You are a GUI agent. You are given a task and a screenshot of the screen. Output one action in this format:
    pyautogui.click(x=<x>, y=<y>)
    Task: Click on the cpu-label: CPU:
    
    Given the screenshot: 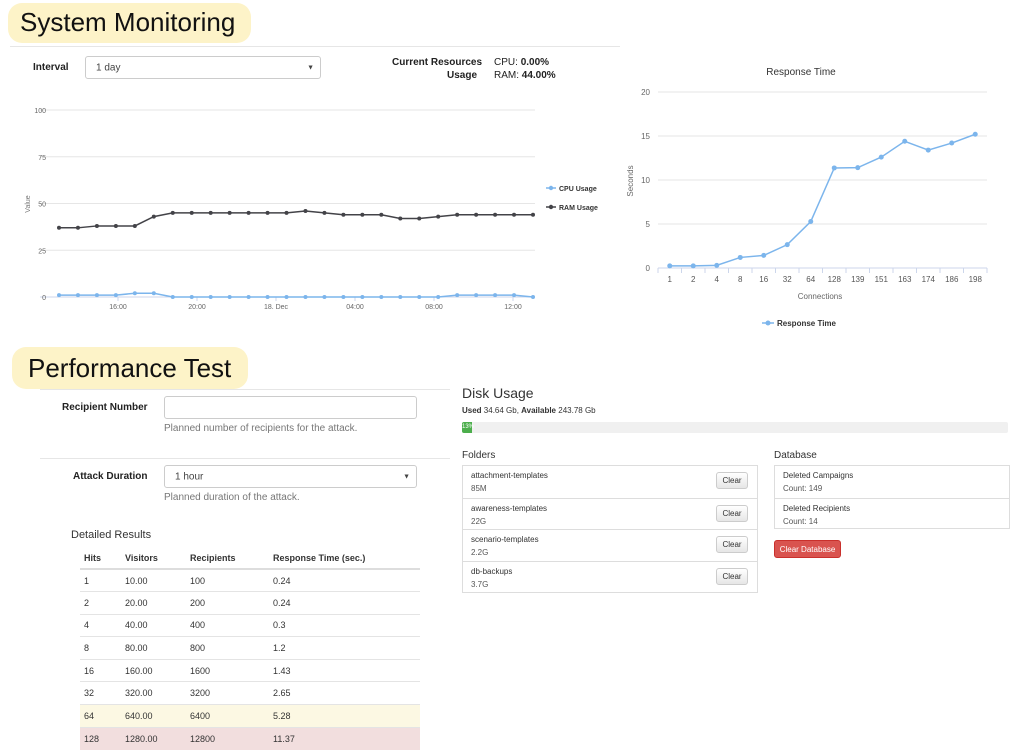 What is the action you would take?
    pyautogui.click(x=506, y=62)
    